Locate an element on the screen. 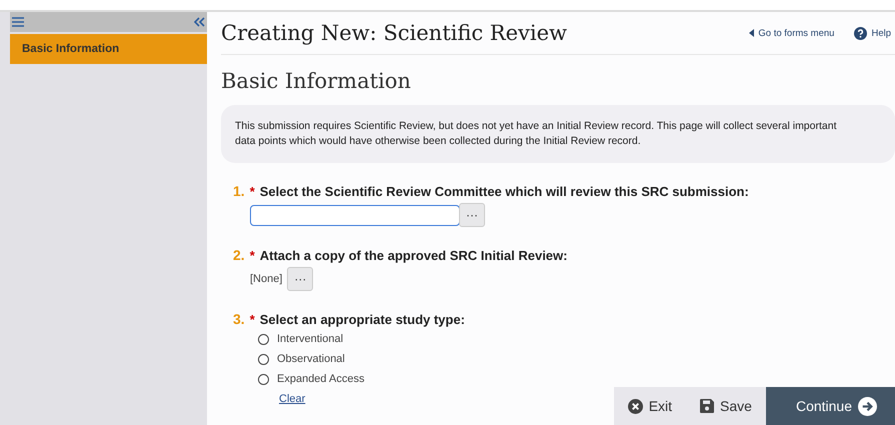  section-title: Basic Information is located at coordinates (316, 81).